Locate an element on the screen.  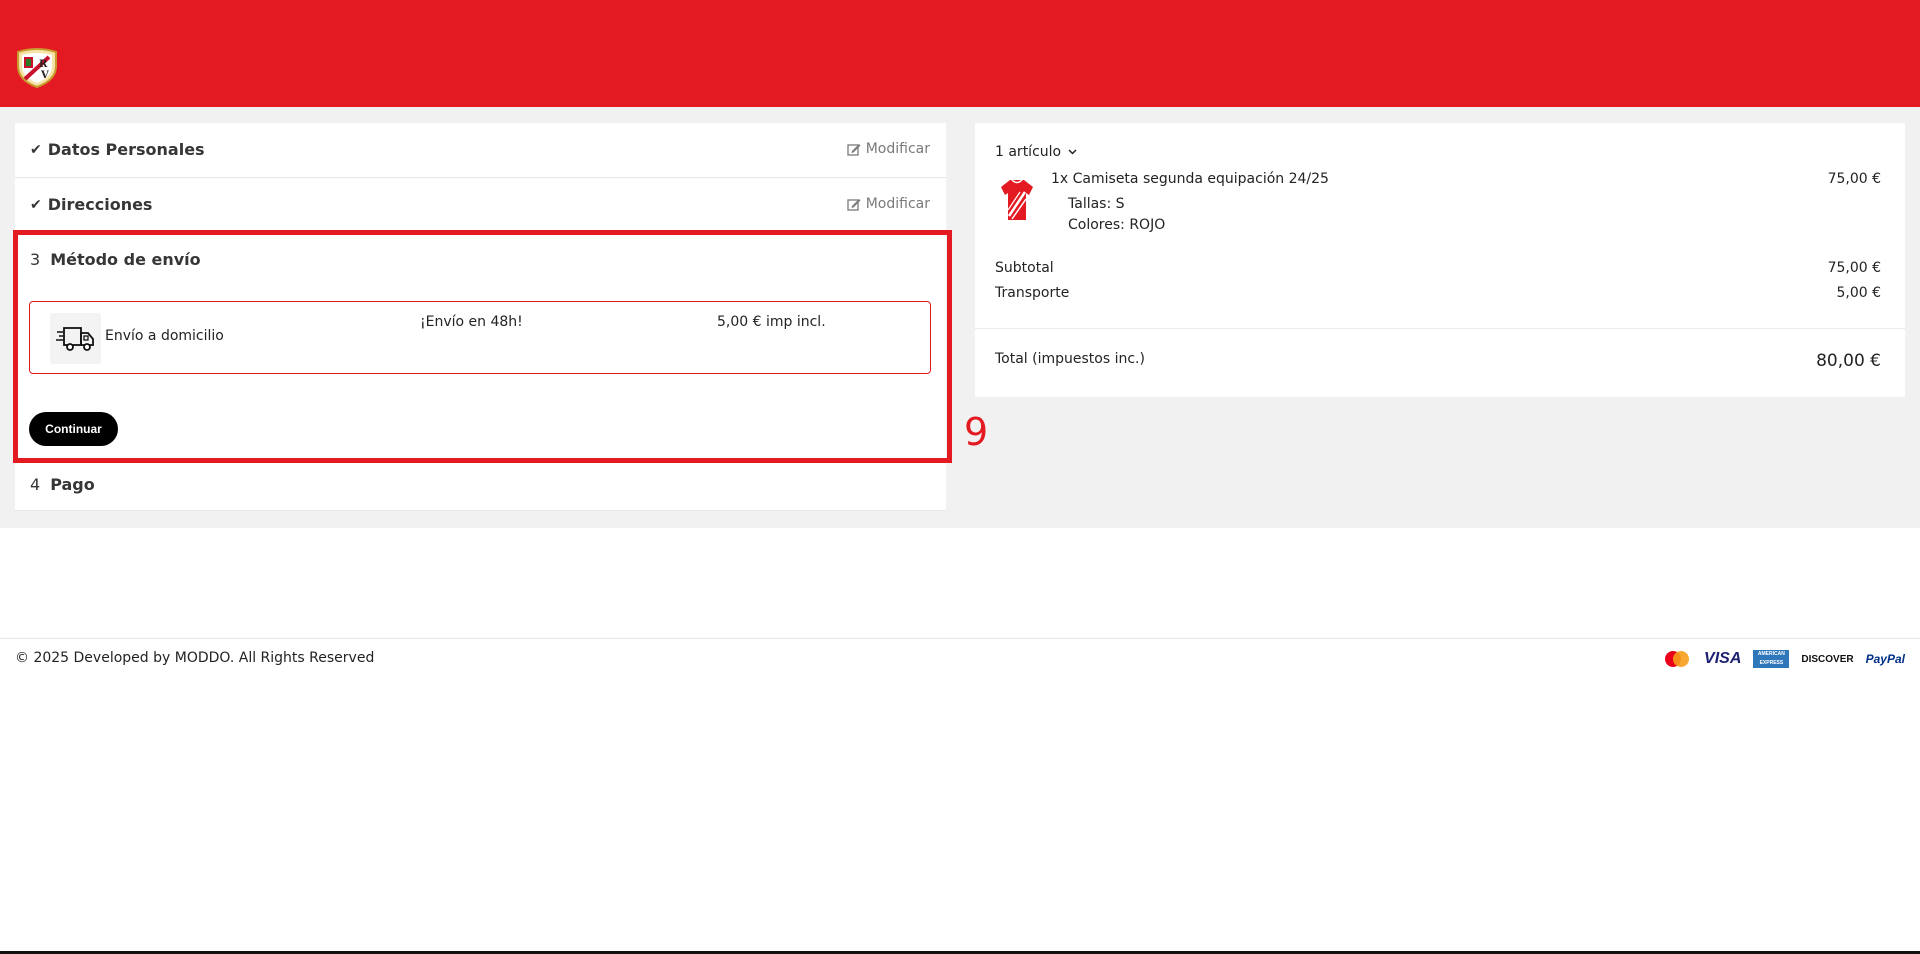
modify-addresses-button: Modificar is located at coordinates (888, 204).